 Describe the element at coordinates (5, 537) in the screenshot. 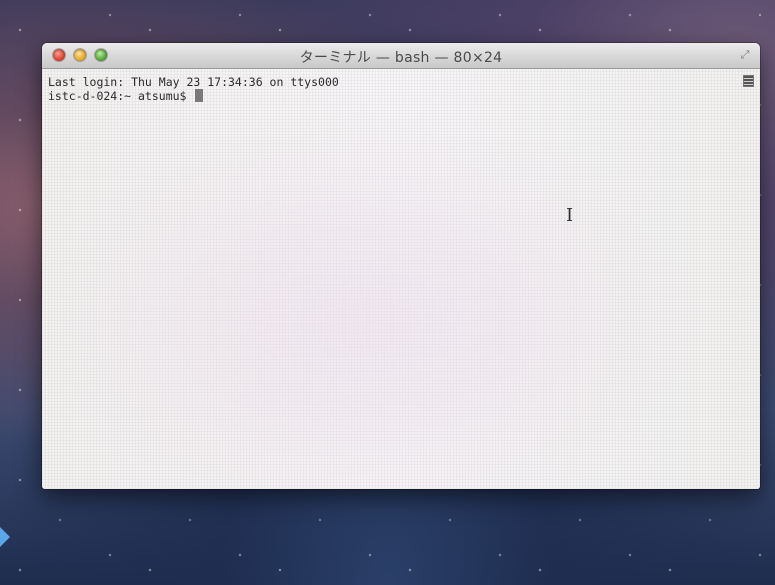

I see `dock-indicator-icon` at that location.